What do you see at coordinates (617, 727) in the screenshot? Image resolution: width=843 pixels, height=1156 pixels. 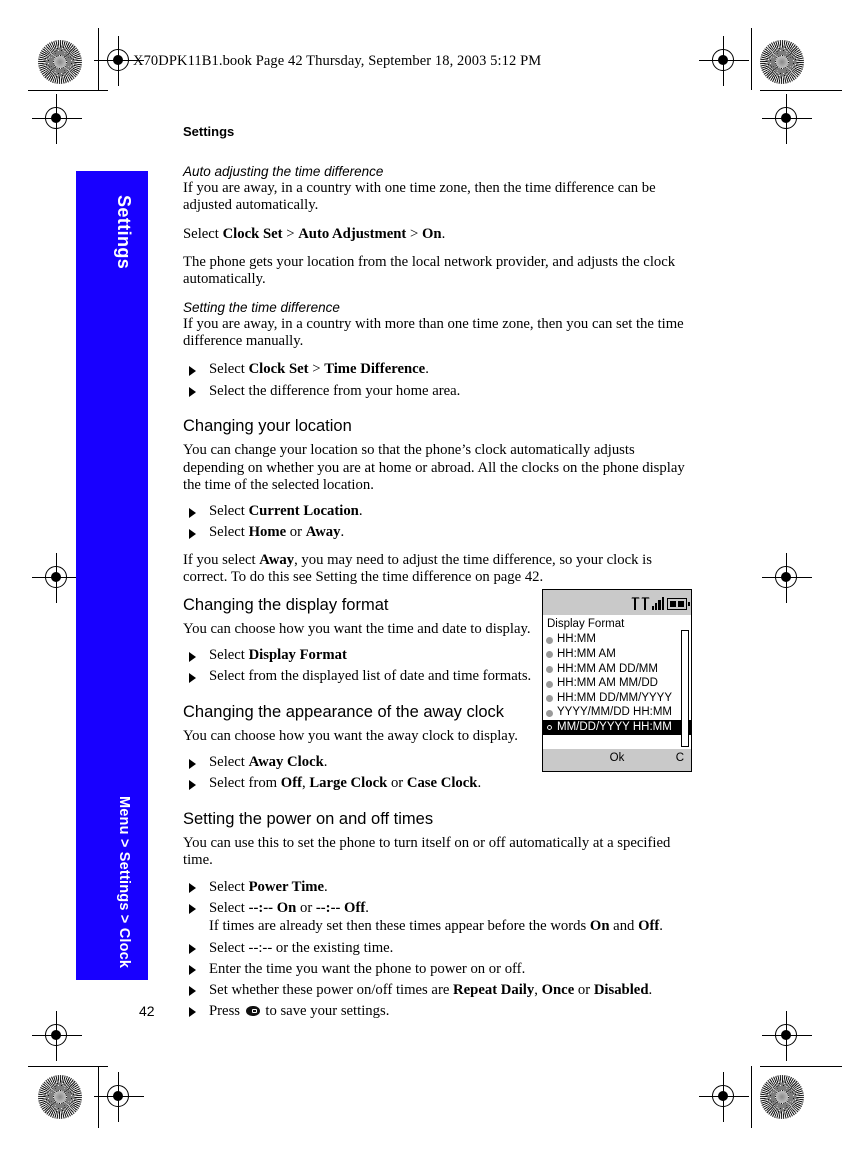 I see `phone-option-item: MM/DD/YYYY HH:MM` at bounding box center [617, 727].